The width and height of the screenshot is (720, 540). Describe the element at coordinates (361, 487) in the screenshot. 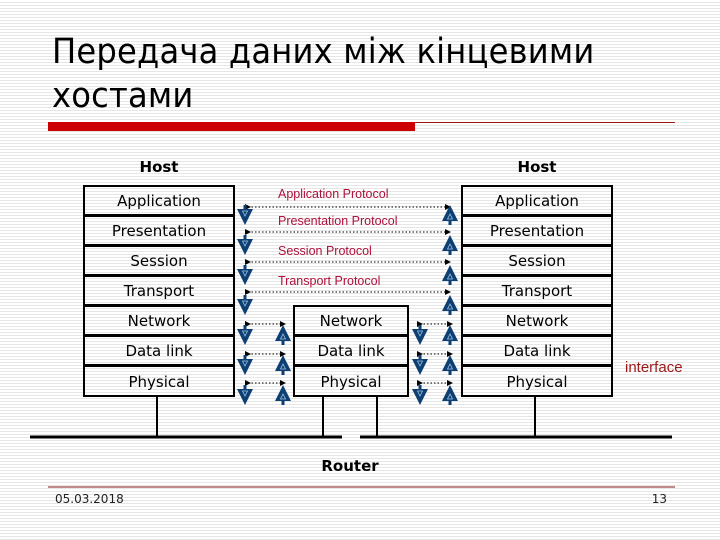

I see `footer-rule` at that location.